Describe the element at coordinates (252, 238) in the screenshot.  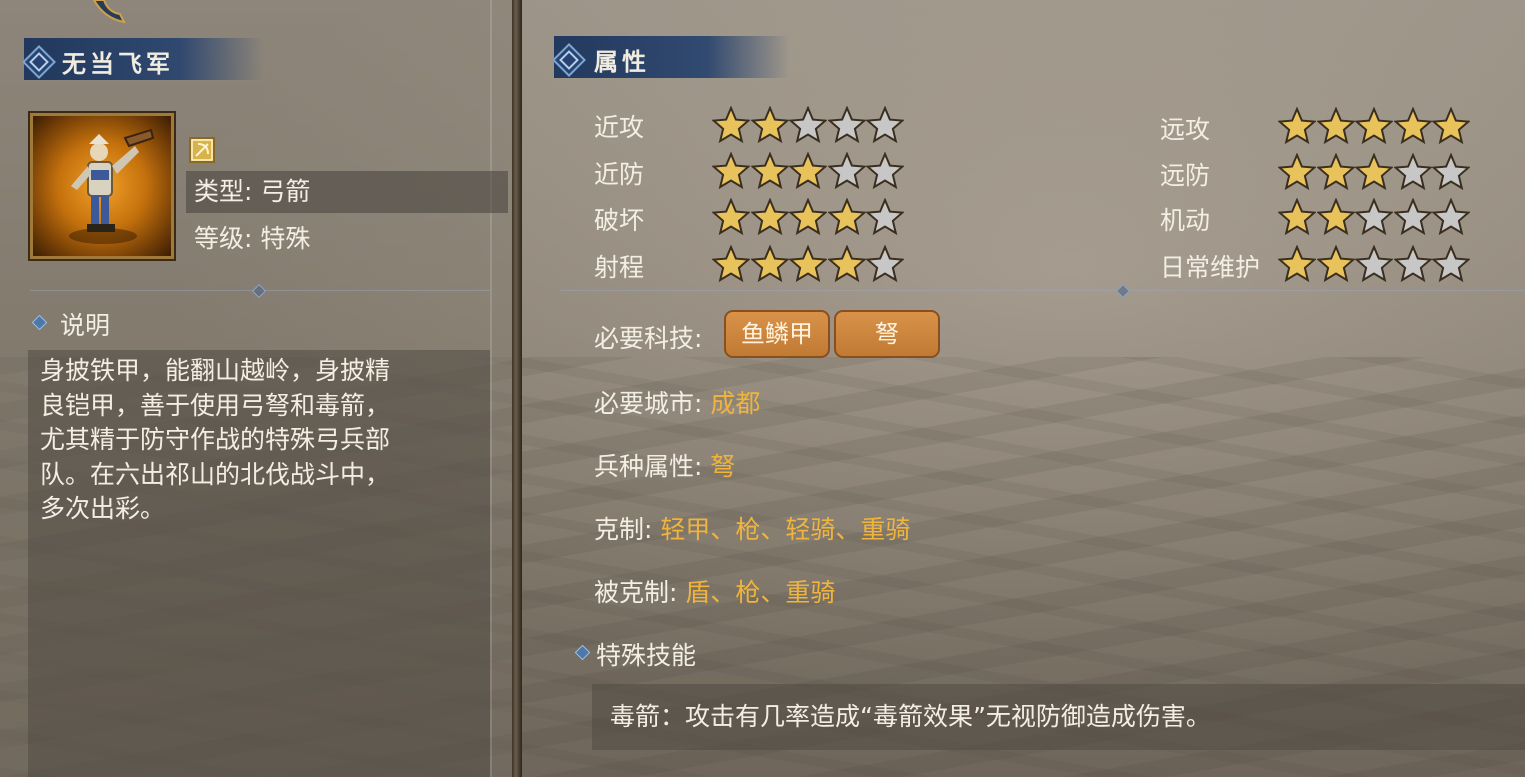
I see `unit-level: 等级: 特殊` at that location.